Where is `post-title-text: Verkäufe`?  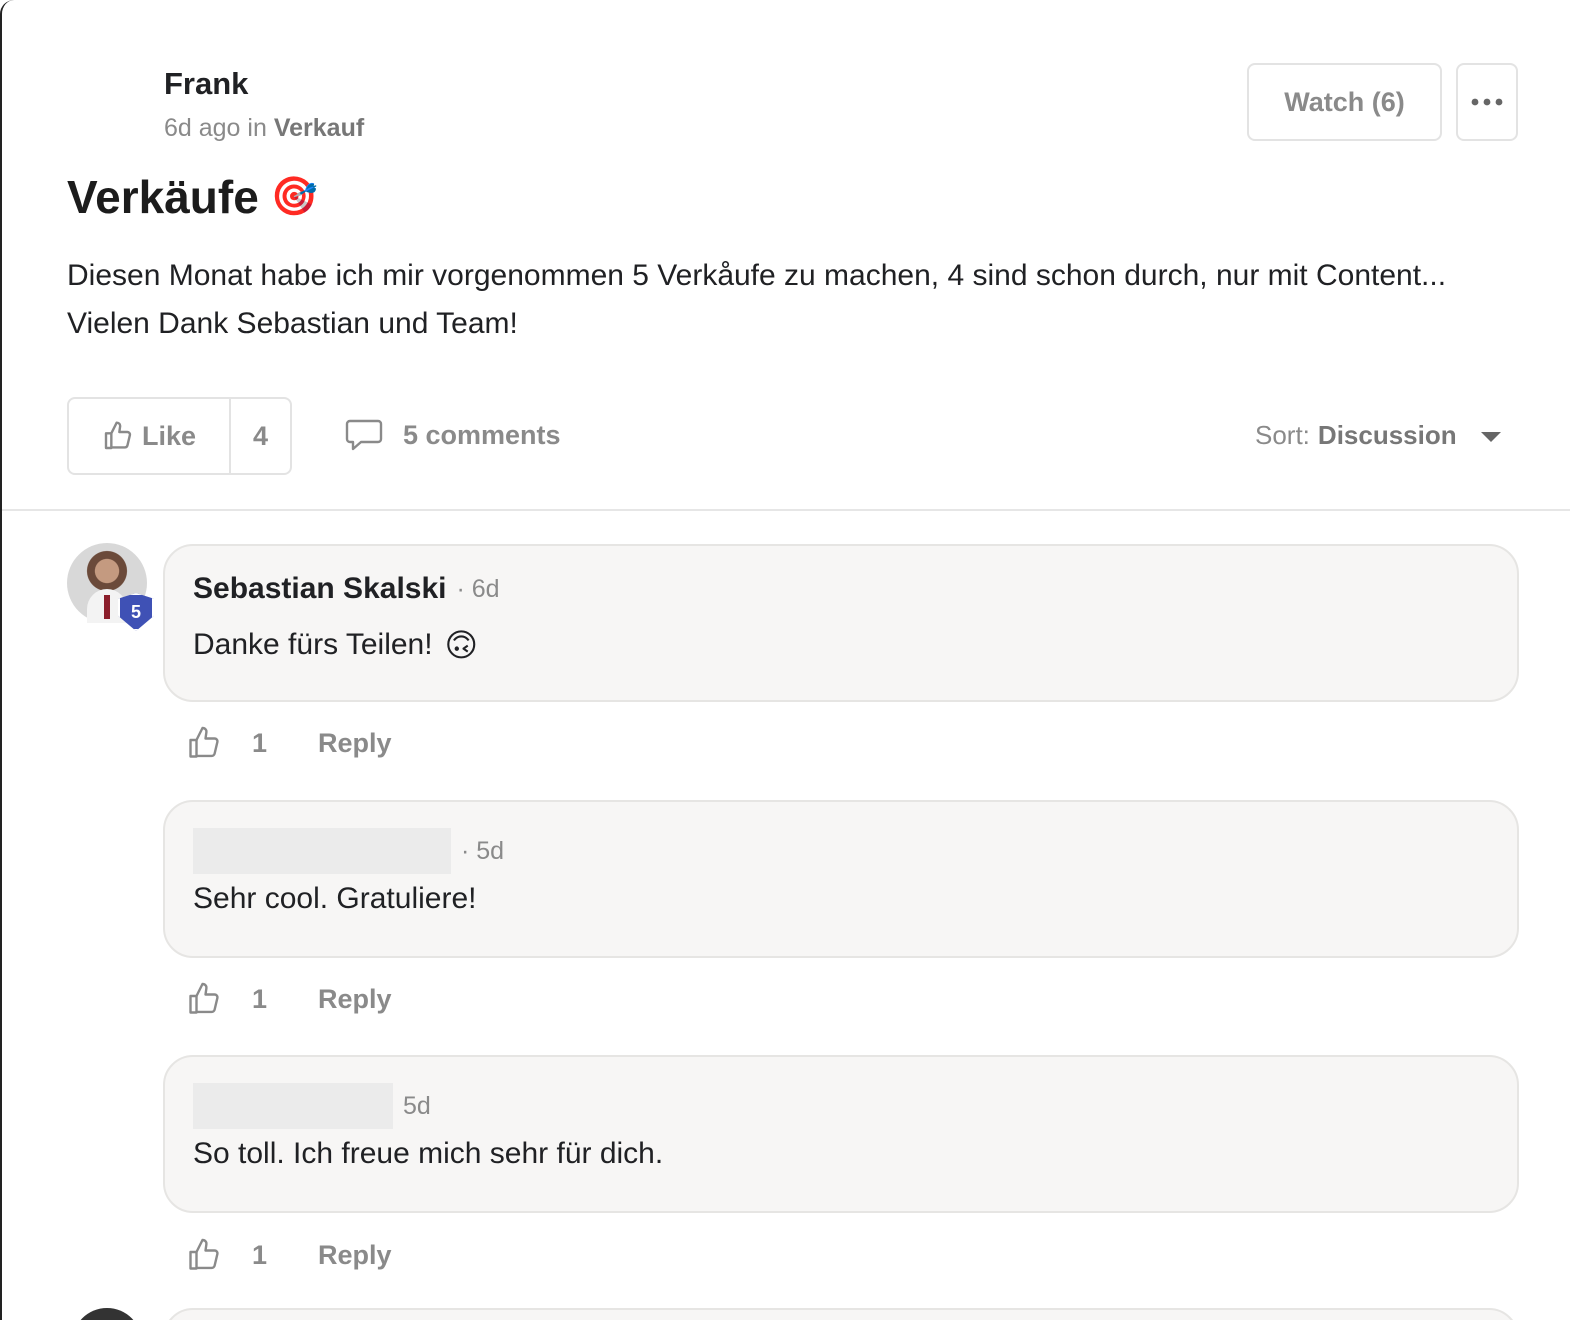 post-title-text: Verkäufe is located at coordinates (163, 197).